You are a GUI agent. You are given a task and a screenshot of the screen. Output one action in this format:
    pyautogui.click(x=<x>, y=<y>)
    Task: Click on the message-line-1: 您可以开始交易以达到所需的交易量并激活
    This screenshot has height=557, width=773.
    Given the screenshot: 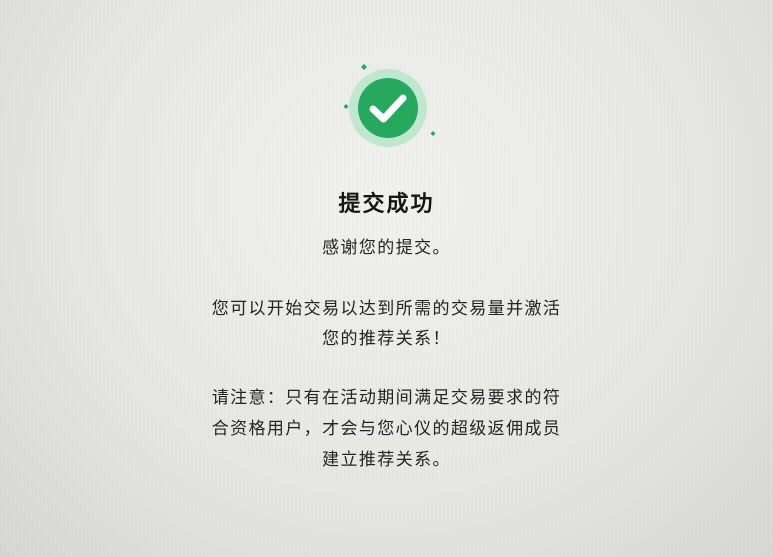 What is the action you would take?
    pyautogui.click(x=386, y=309)
    